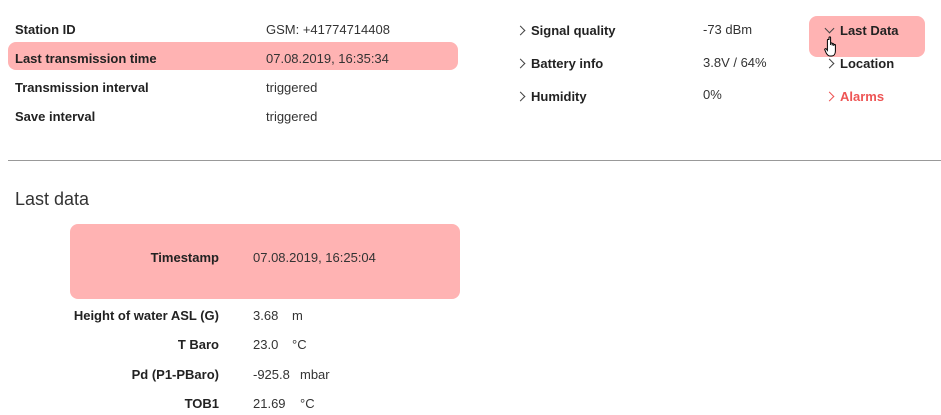  Describe the element at coordinates (862, 96) in the screenshot. I see `nav-alarms-label: Alarms` at that location.